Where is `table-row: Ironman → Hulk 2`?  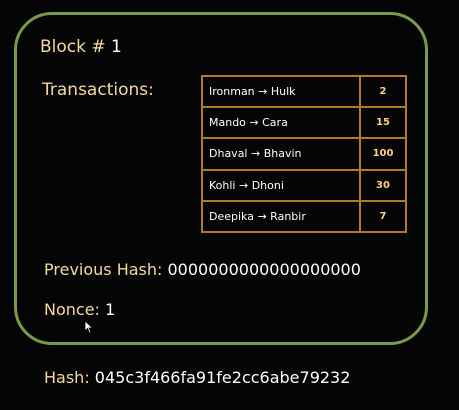
table-row: Ironman → Hulk 2 is located at coordinates (304, 91).